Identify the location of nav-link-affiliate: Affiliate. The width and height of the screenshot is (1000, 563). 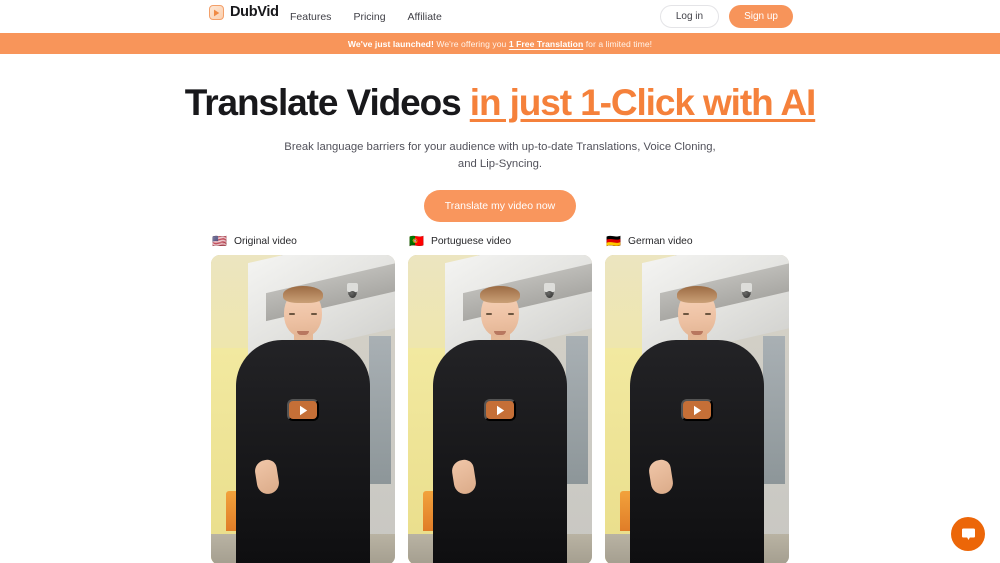
(425, 17).